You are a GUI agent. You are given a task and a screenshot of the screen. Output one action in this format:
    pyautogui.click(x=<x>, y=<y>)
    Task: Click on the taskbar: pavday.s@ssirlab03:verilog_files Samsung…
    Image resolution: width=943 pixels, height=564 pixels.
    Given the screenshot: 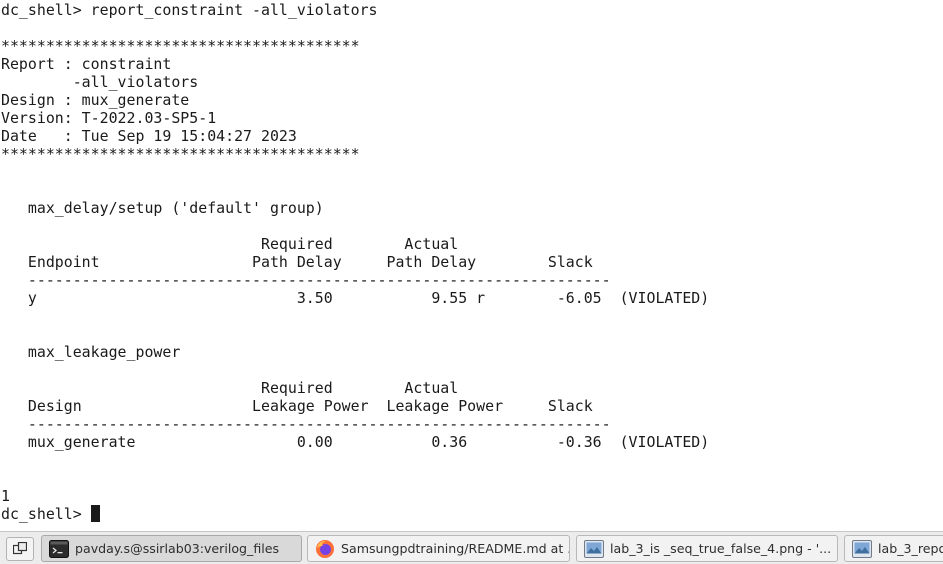 What is the action you would take?
    pyautogui.click(x=471, y=547)
    